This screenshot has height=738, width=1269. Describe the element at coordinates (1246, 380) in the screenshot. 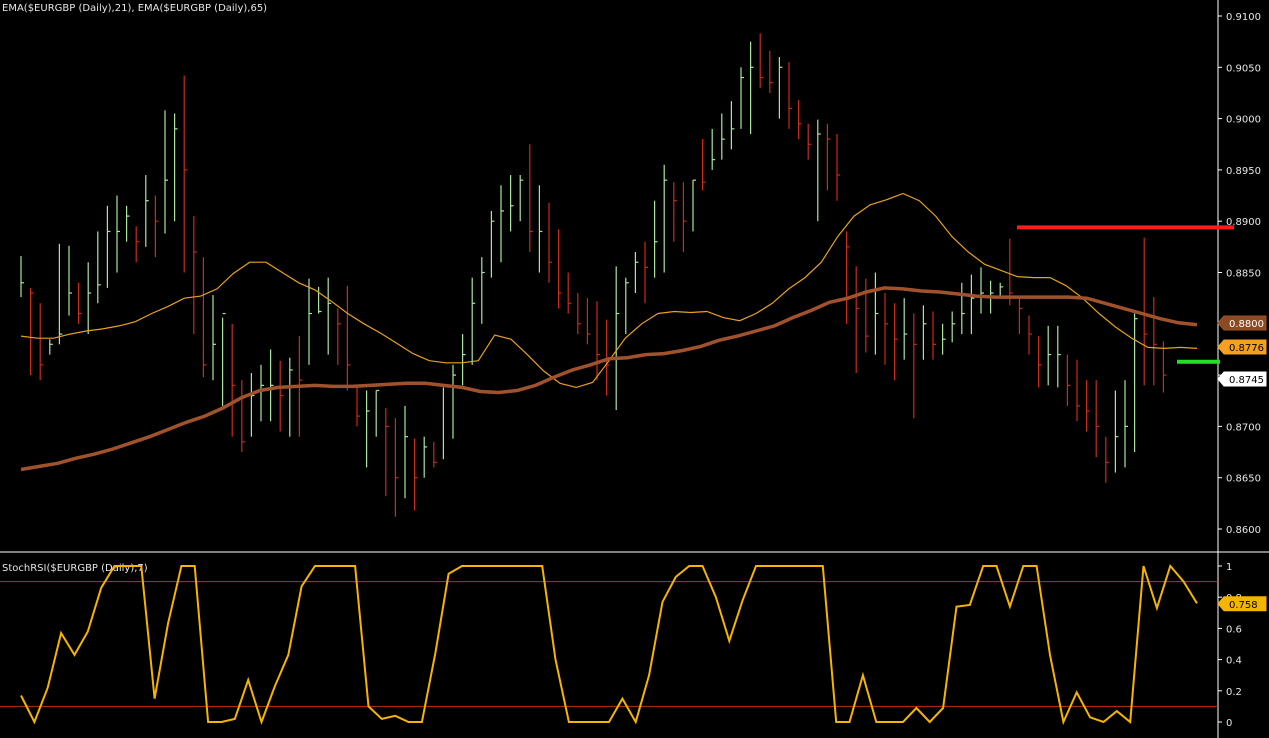

I see `last-price-tag: 0.8745` at that location.